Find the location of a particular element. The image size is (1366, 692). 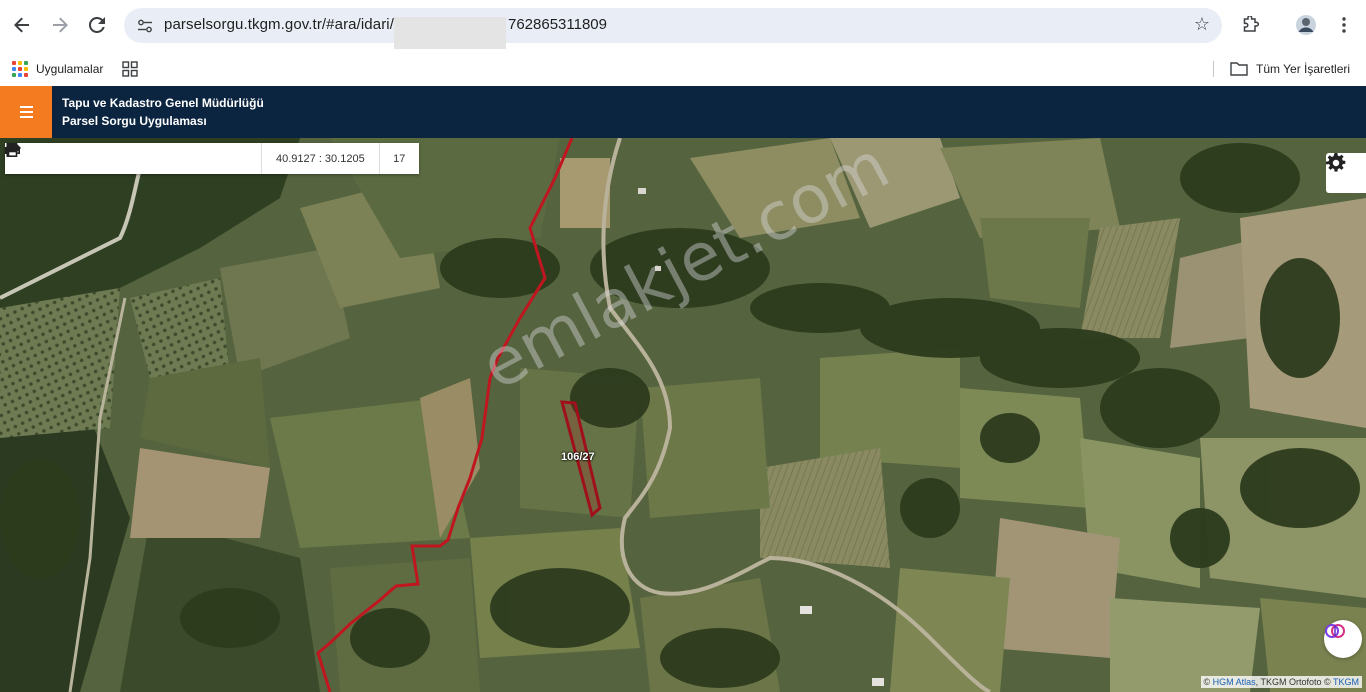

attribution-prefix: © is located at coordinates (1208, 682).